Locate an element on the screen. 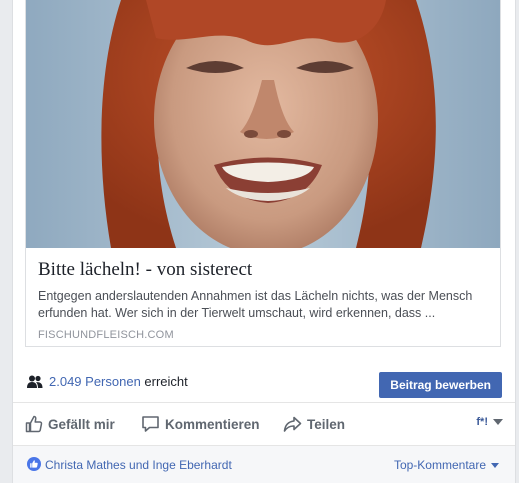  share-label: Teilen is located at coordinates (326, 424).